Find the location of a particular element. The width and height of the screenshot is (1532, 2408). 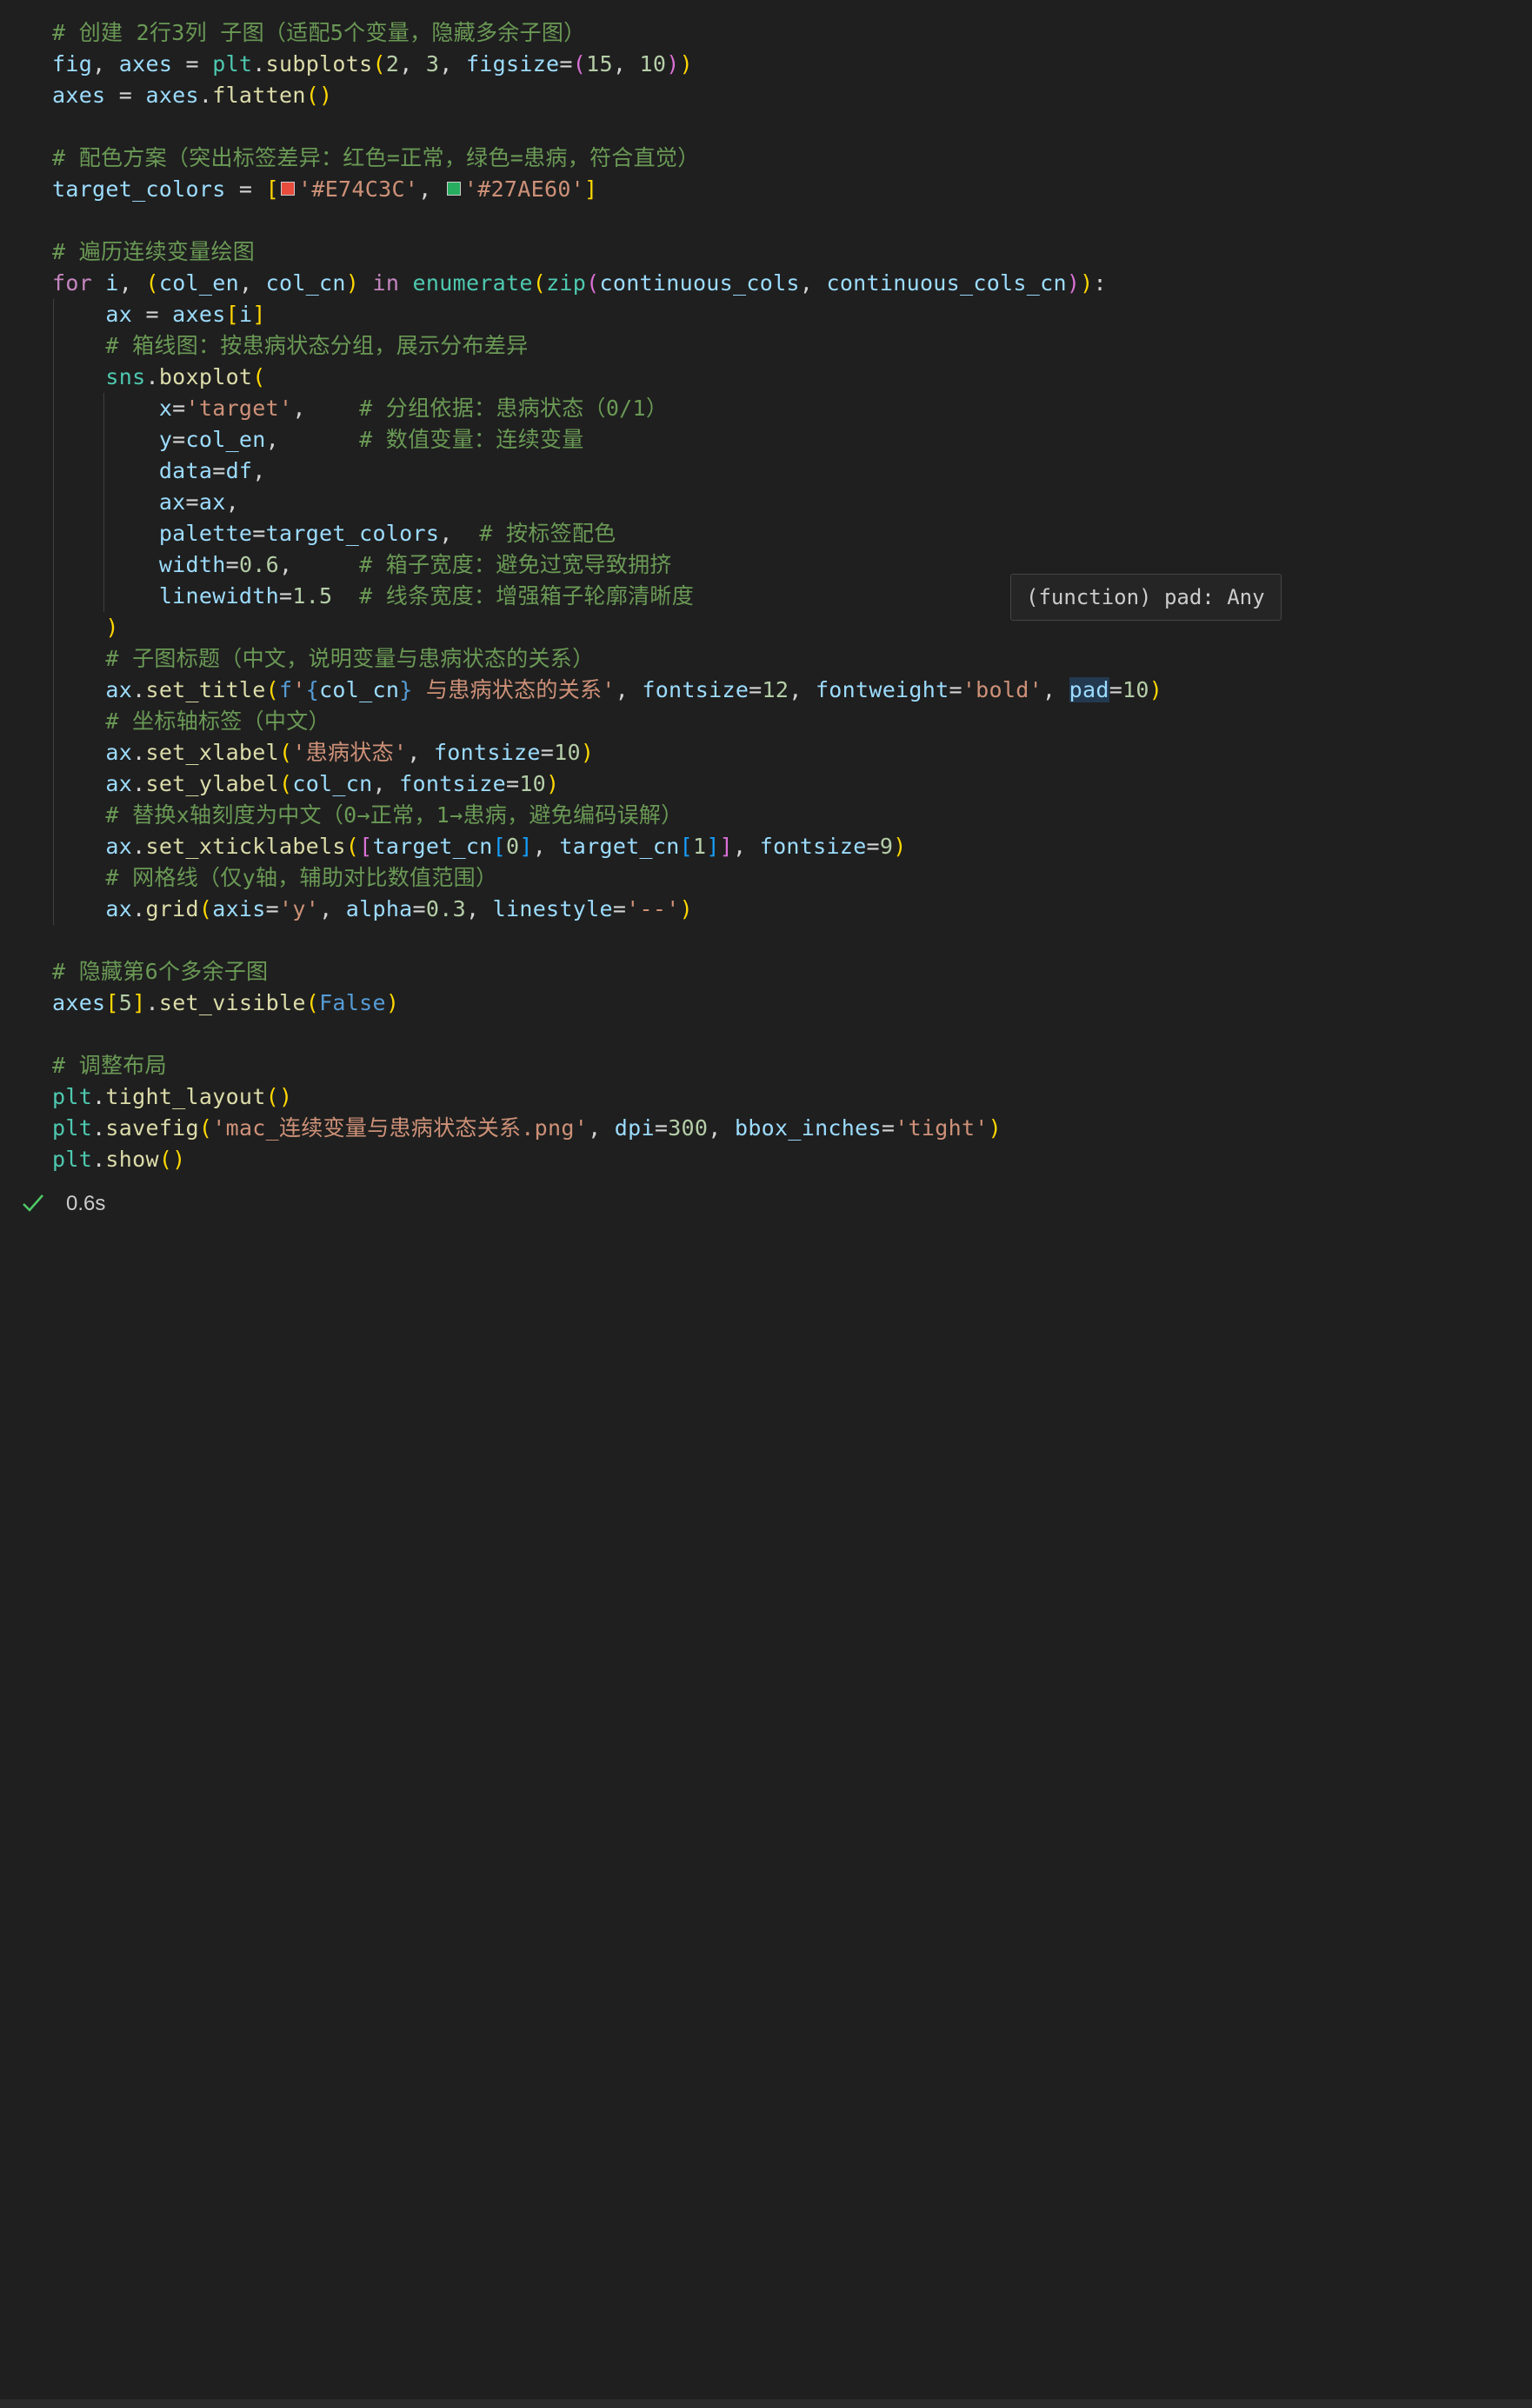

code-token: pad is located at coordinates (1089, 690).